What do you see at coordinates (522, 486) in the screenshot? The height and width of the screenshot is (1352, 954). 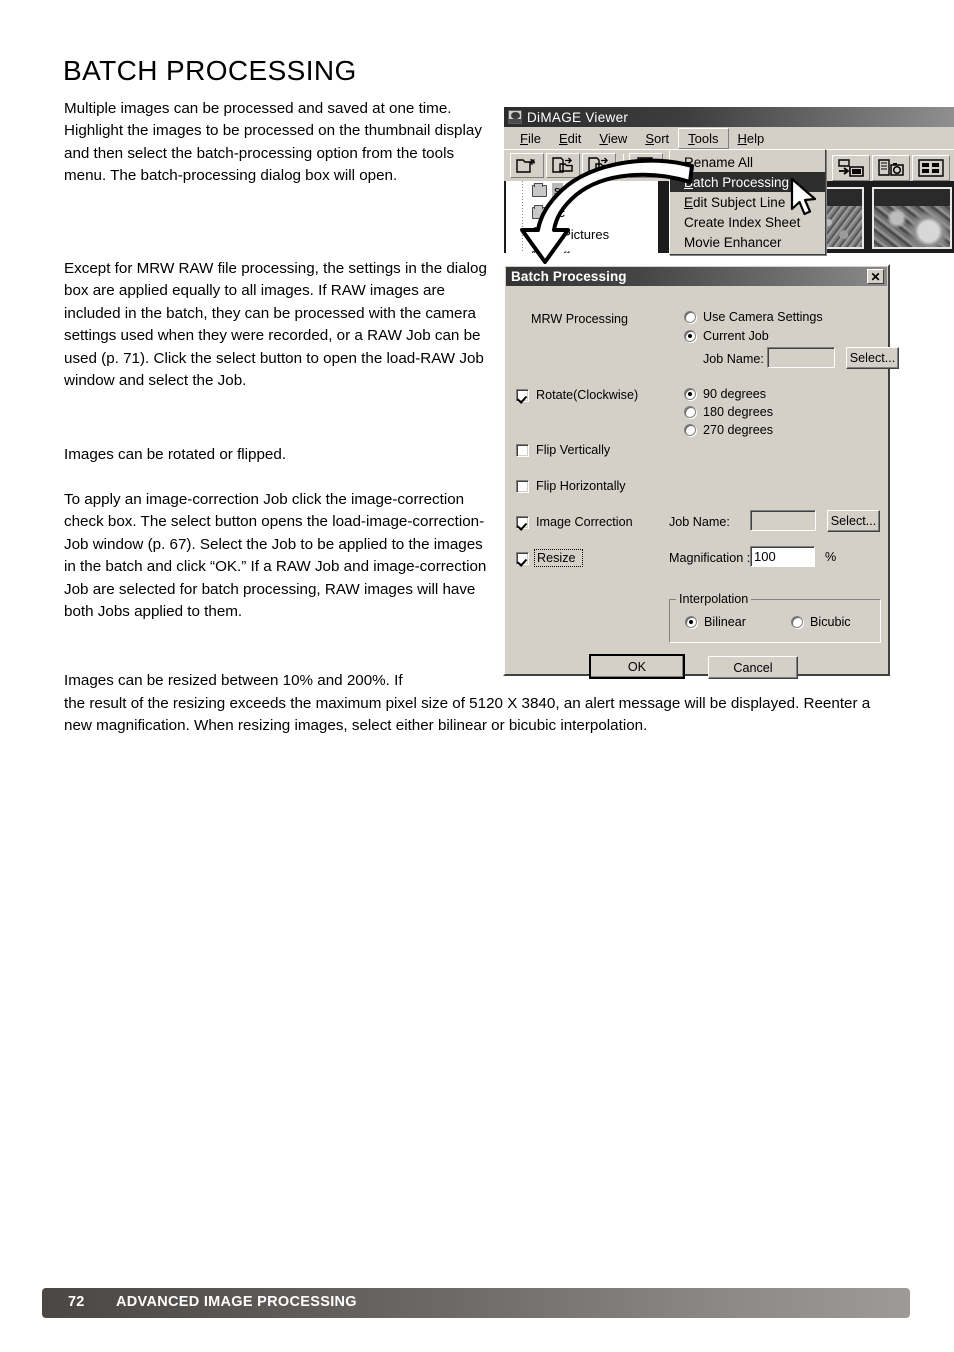 I see `checkbox-flip-horizontally` at bounding box center [522, 486].